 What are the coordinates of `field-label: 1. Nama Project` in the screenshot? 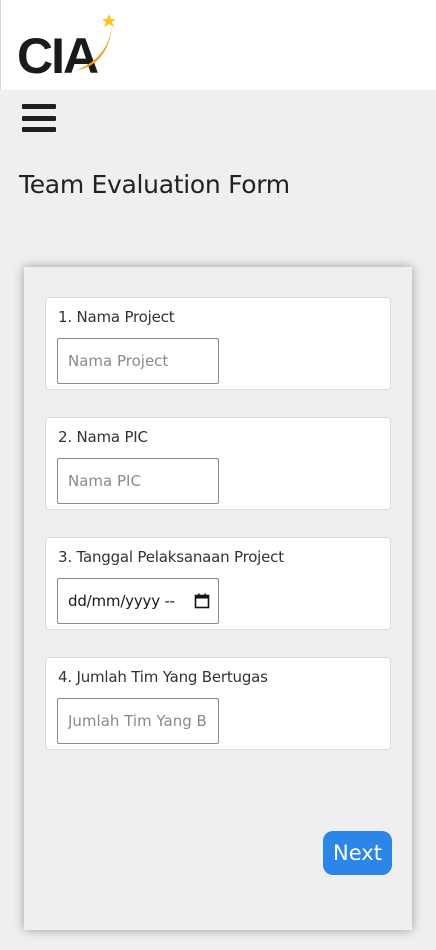 It's located at (116, 317).